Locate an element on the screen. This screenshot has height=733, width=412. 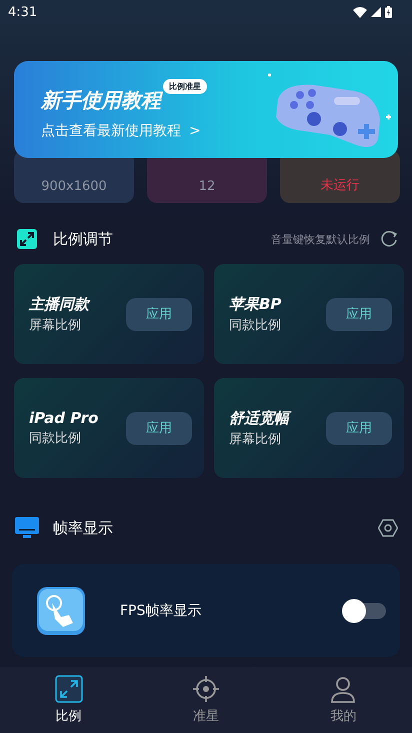
nav-tab: 比例 is located at coordinates (69, 700).